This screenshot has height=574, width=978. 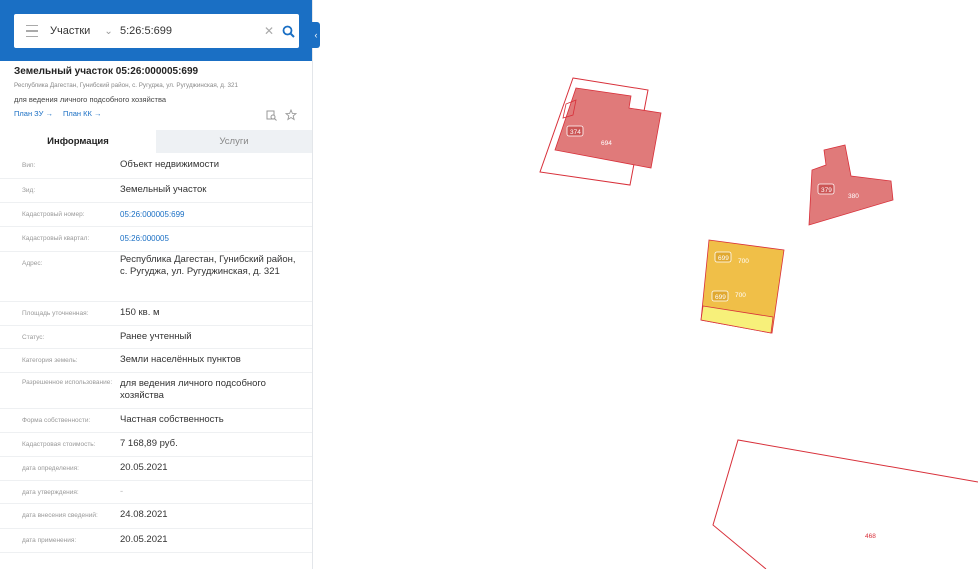 What do you see at coordinates (853, 196) in the screenshot?
I see `parcel-label: 380` at bounding box center [853, 196].